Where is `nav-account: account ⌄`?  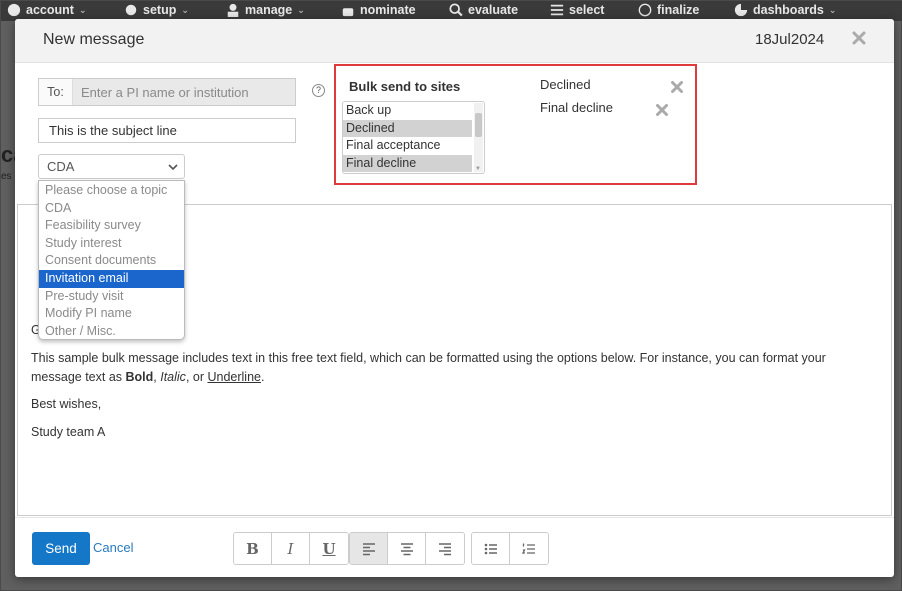
nav-account: account ⌄ is located at coordinates (46, 10).